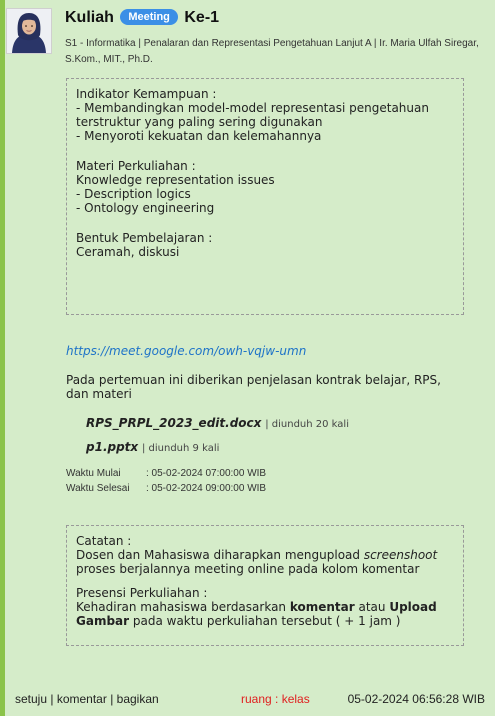 The image size is (495, 716). I want to click on course-title: Kuliah Meeting Ke-1, so click(142, 18).